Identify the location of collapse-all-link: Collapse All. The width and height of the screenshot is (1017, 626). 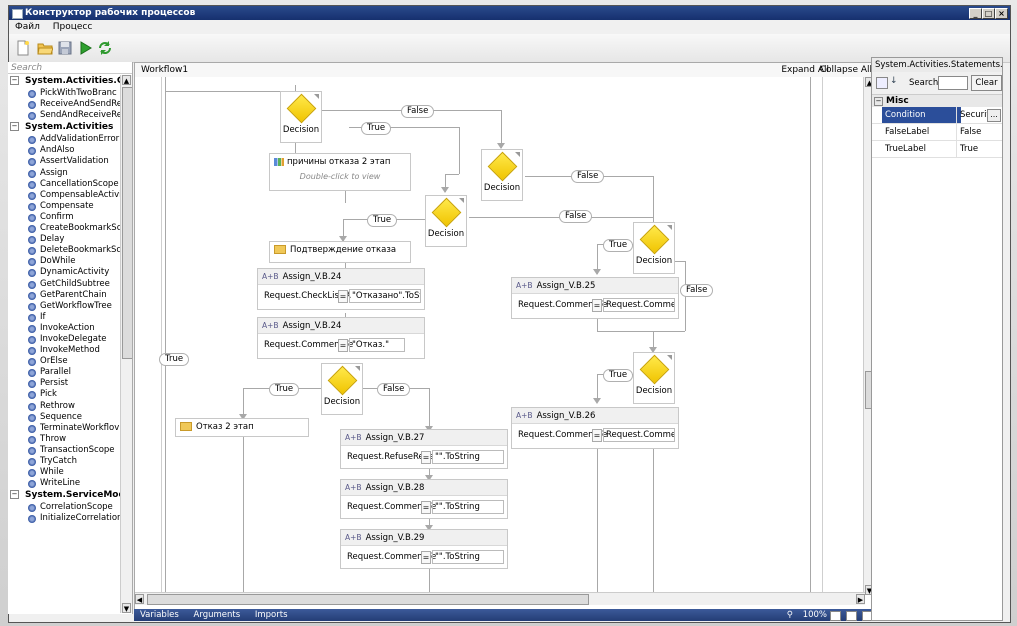
(846, 70).